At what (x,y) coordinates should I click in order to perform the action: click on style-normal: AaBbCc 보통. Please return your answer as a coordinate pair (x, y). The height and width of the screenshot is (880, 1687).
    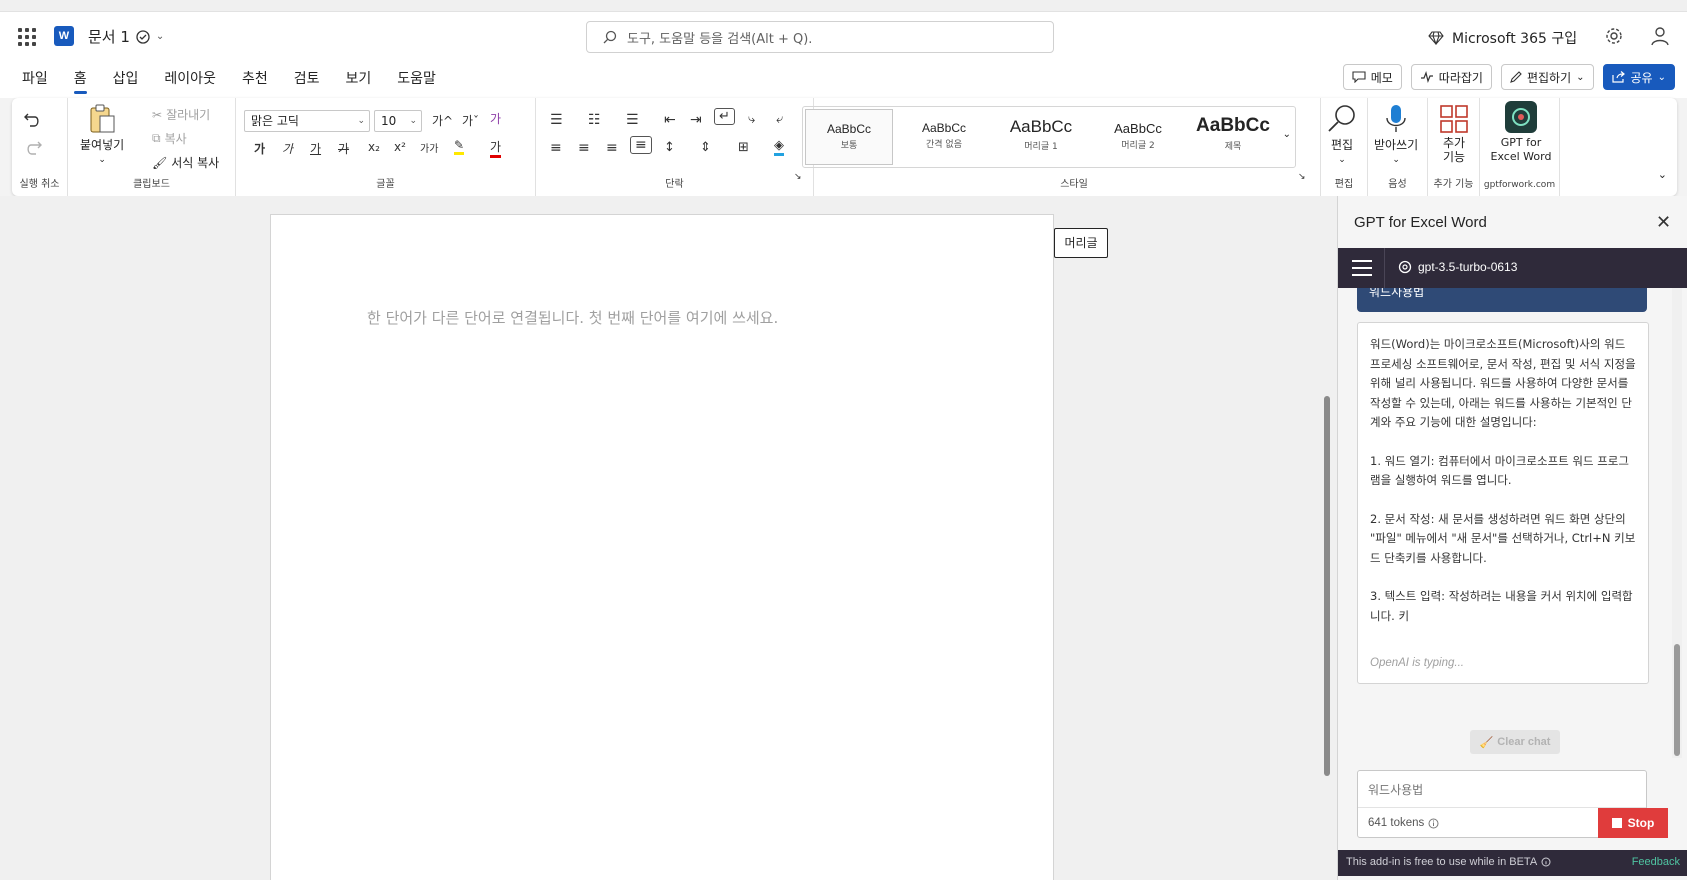
    Looking at the image, I should click on (849, 137).